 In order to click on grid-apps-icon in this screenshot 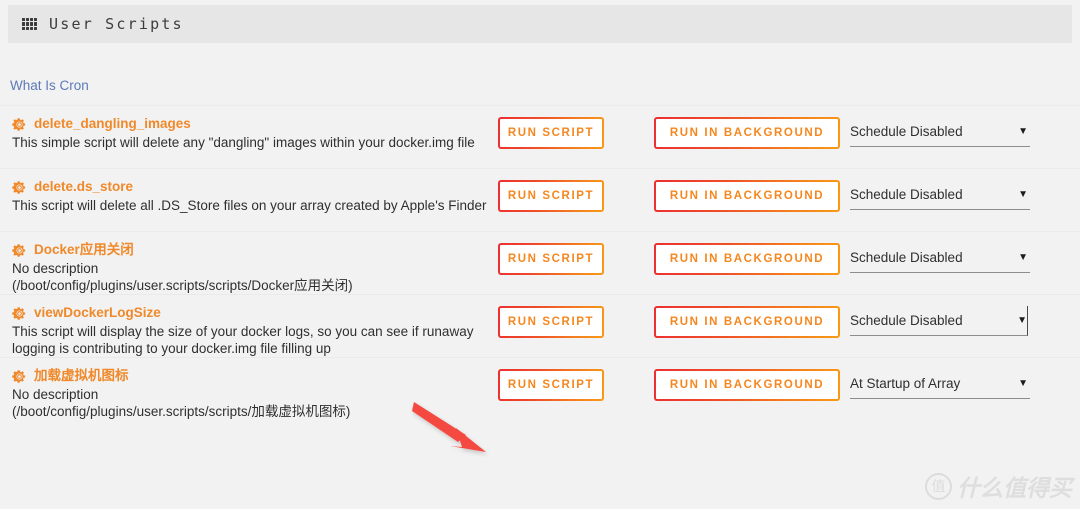, I will do `click(29, 24)`.